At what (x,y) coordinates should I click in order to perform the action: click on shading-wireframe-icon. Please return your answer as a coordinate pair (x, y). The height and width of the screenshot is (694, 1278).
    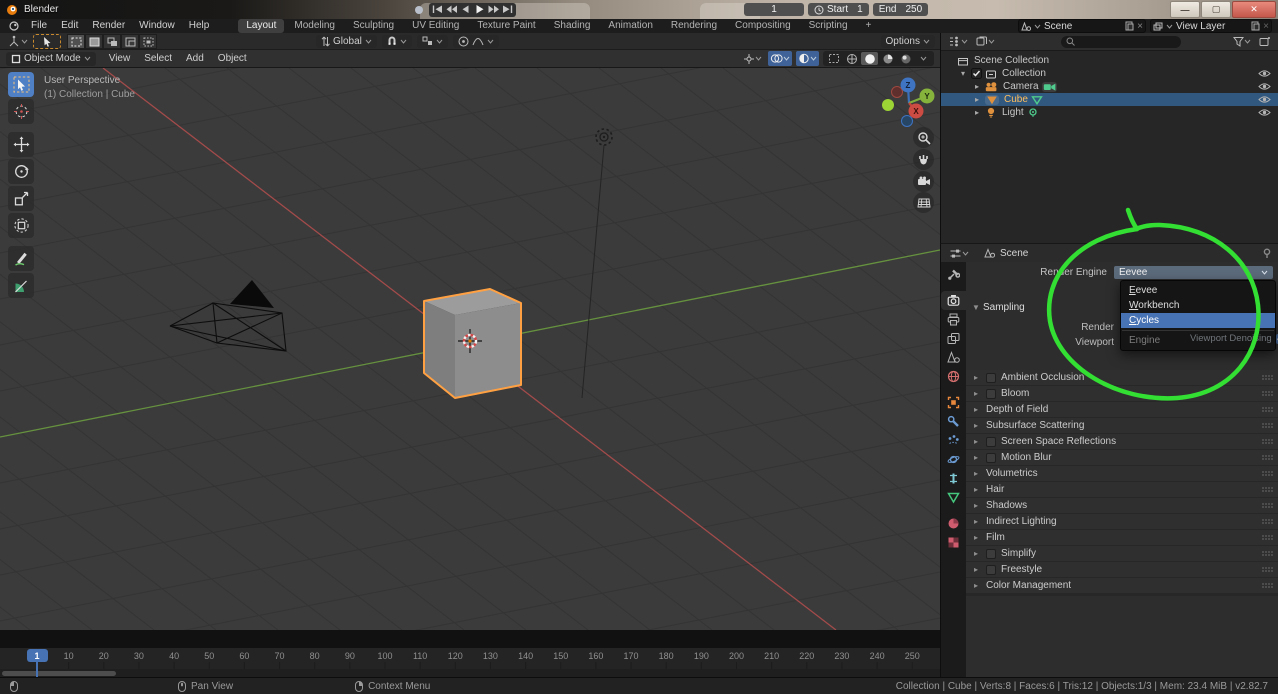
    Looking at the image, I should click on (851, 58).